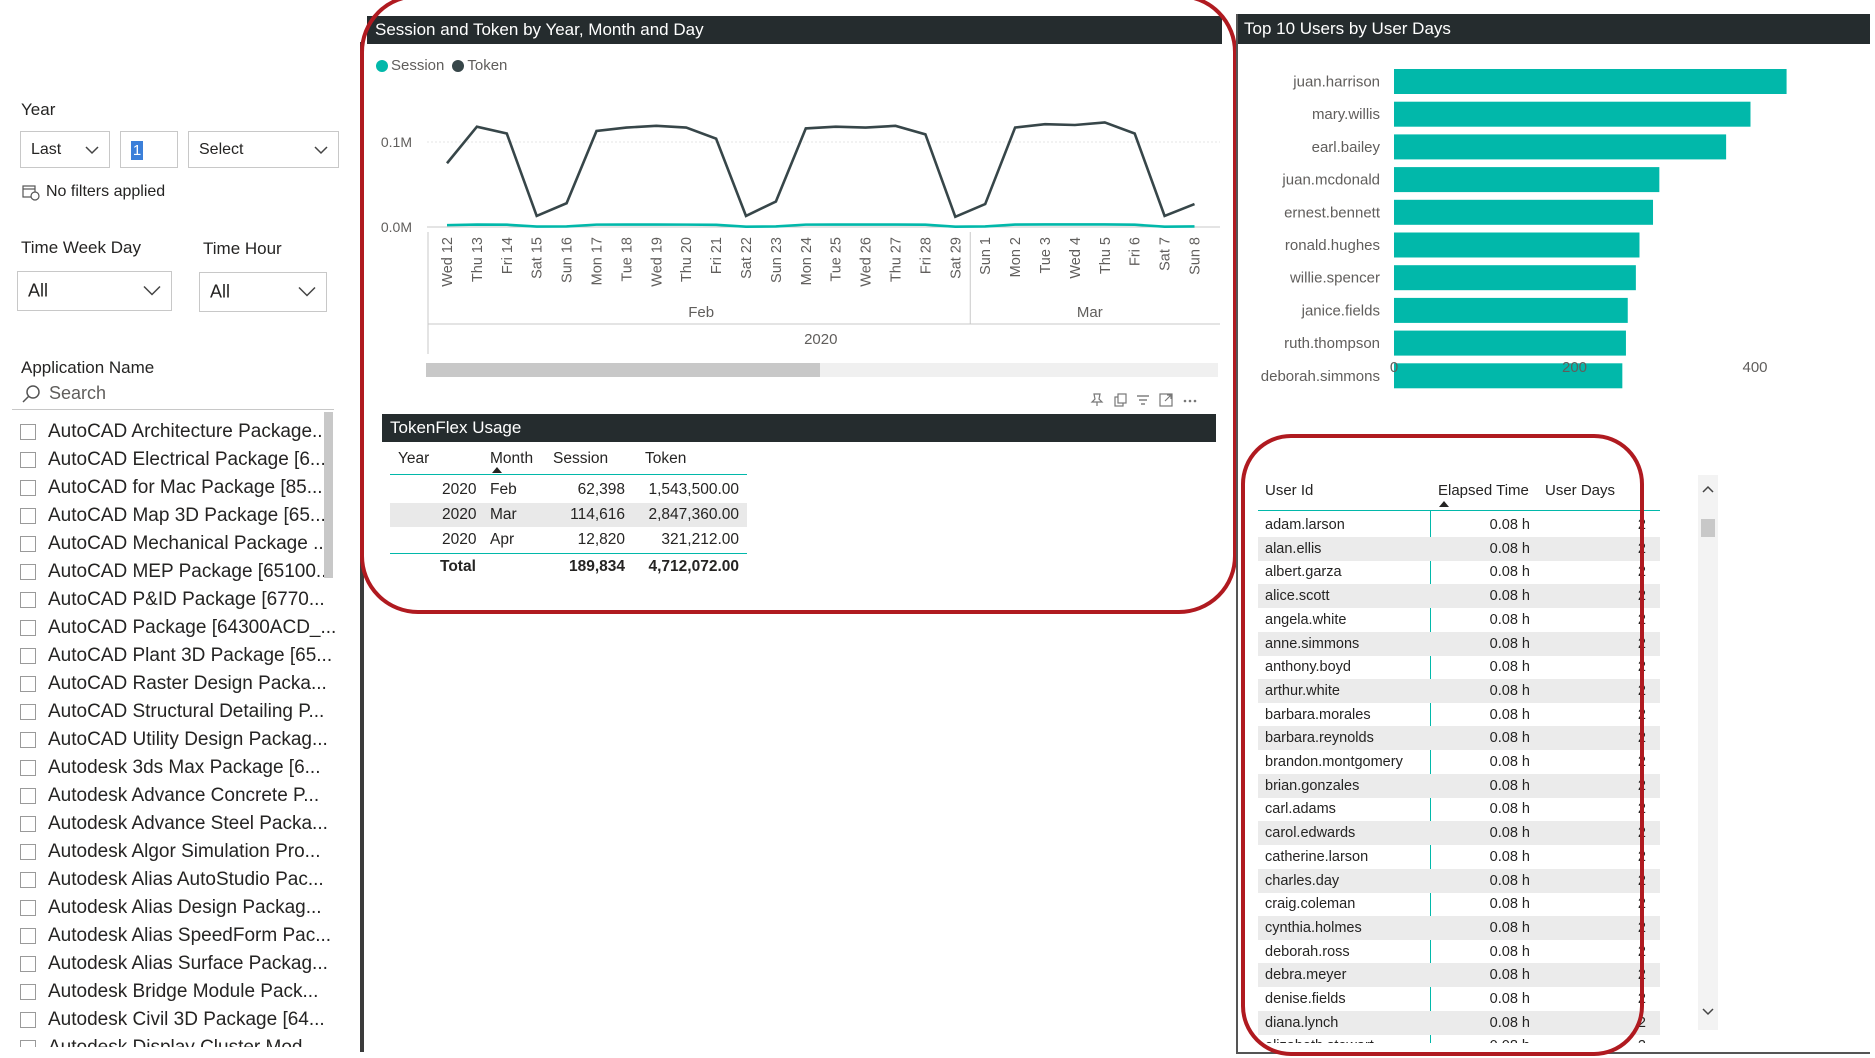 This screenshot has width=1875, height=1058. I want to click on cell-user-id: craig.coleman, so click(1310, 904).